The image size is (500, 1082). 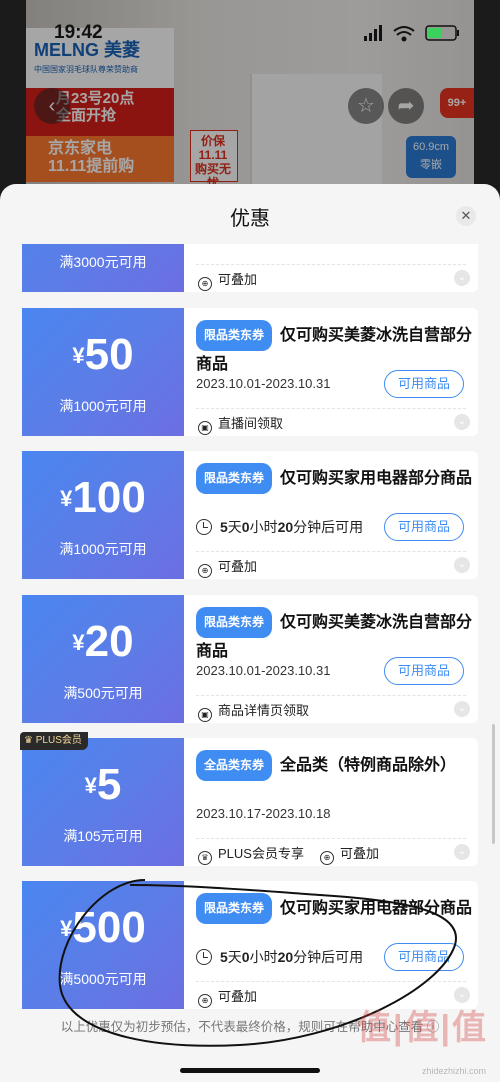 I want to click on coupon-meta-text: PLUS会员专享, so click(x=261, y=853).